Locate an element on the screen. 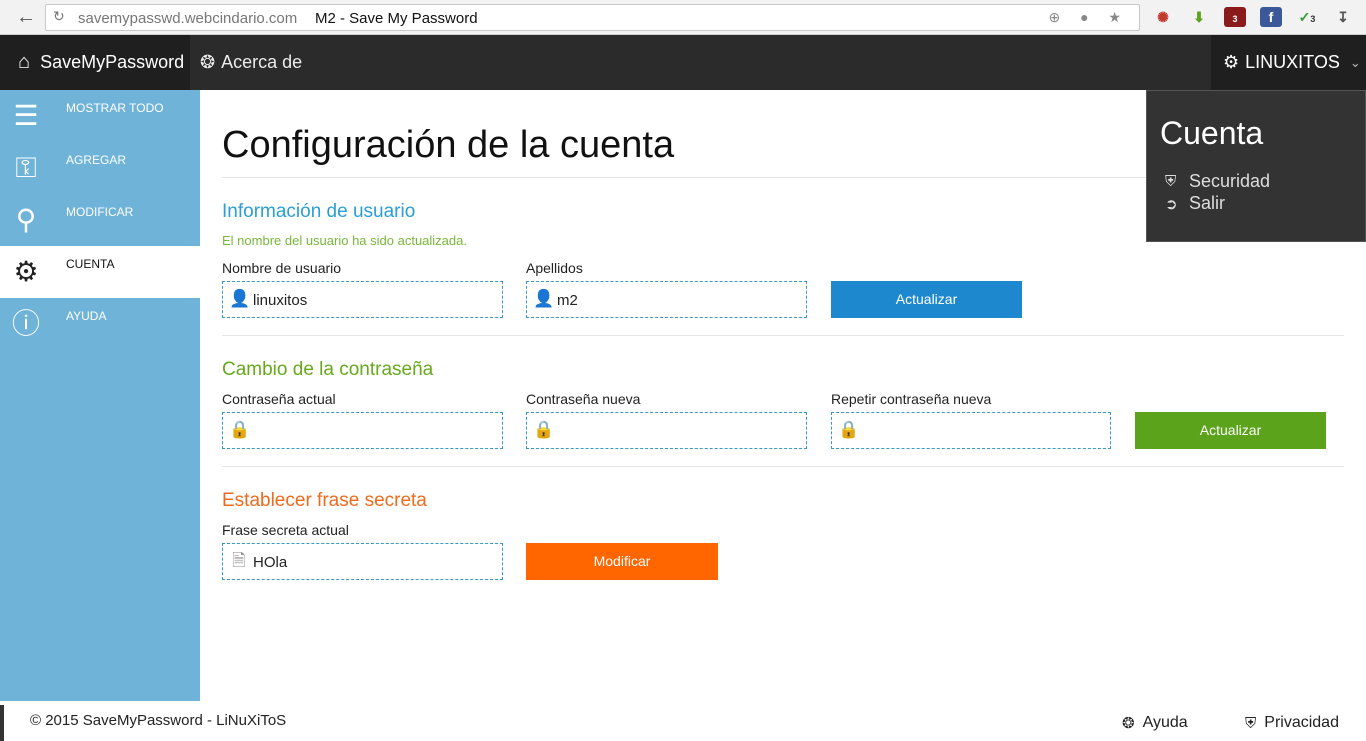 The width and height of the screenshot is (1366, 741). about-link: ❂ Acerca de is located at coordinates (251, 62).